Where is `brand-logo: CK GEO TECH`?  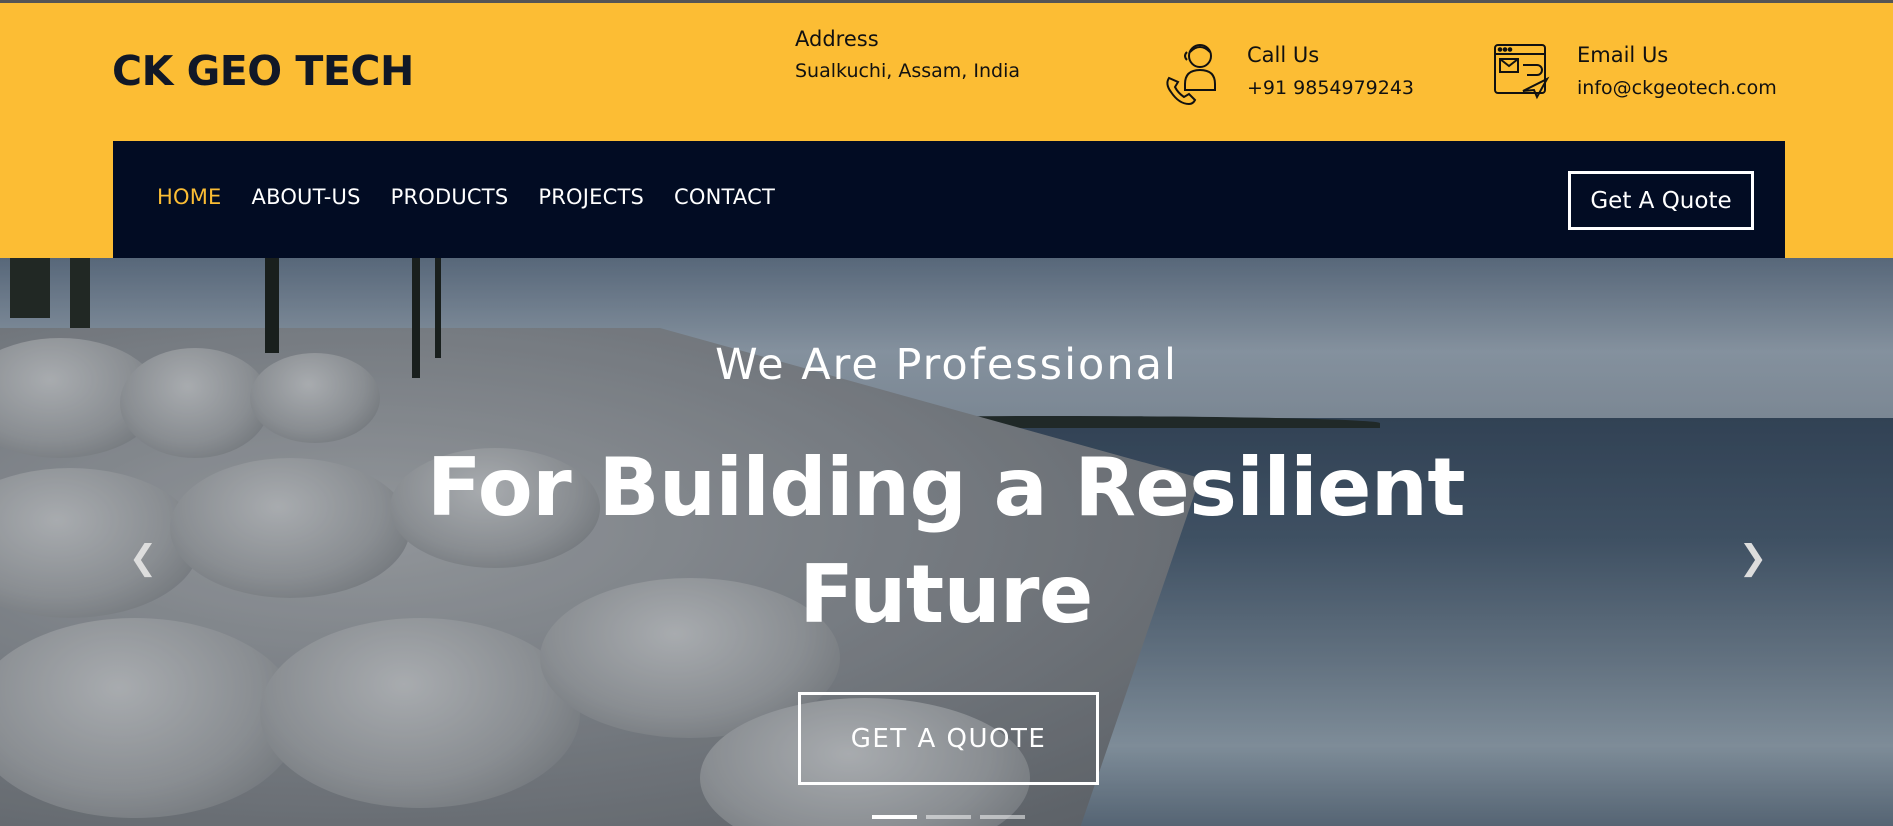 brand-logo: CK GEO TECH is located at coordinates (263, 71).